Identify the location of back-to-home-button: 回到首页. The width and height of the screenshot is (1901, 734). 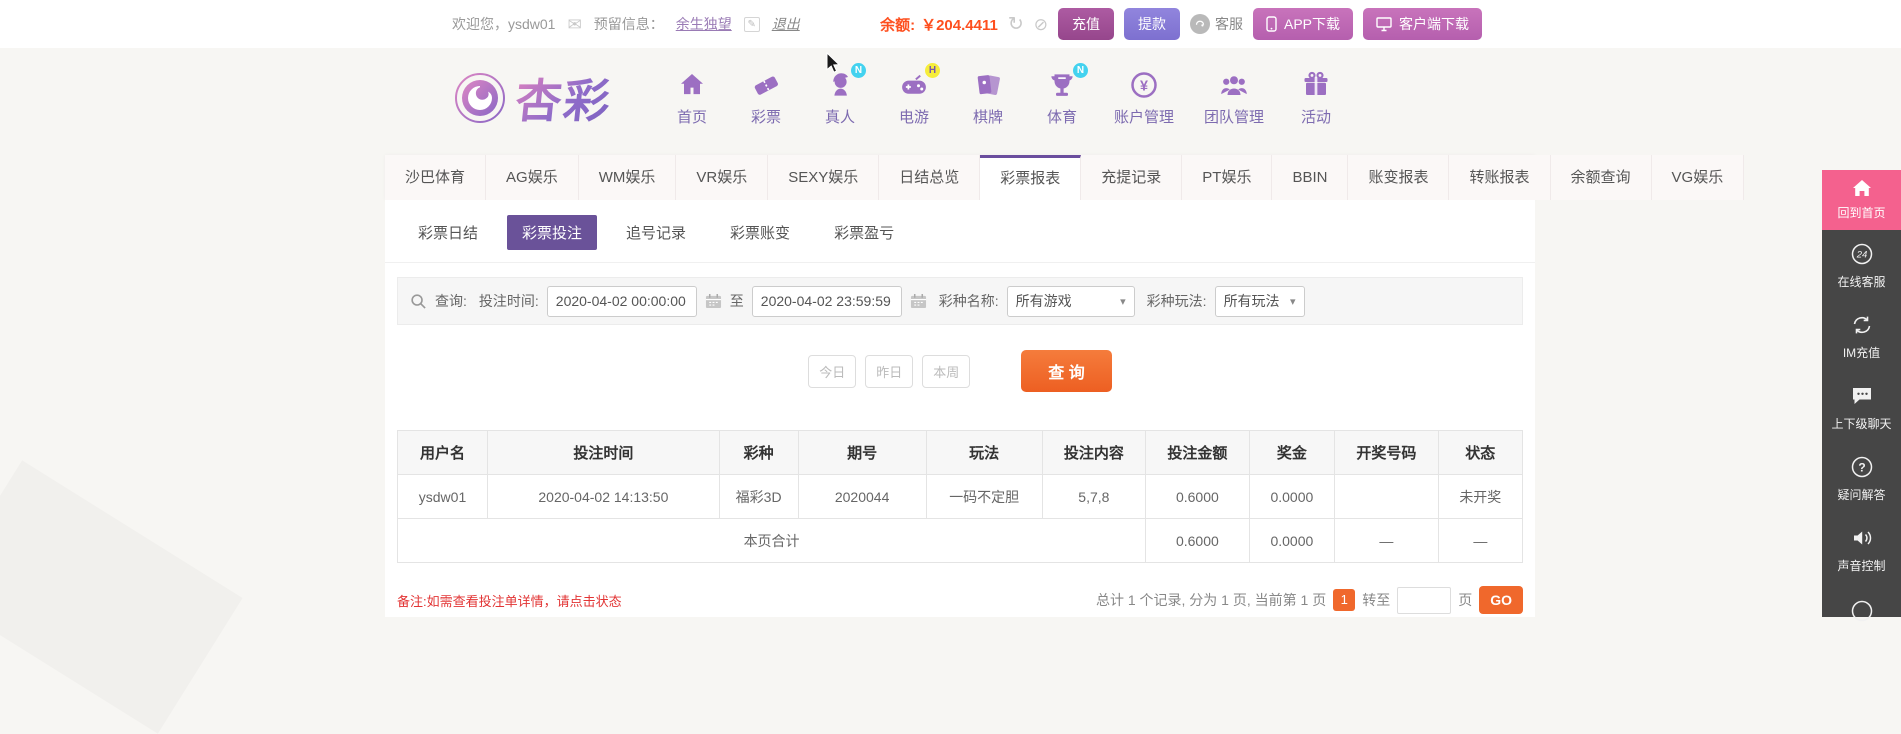
(1861, 200).